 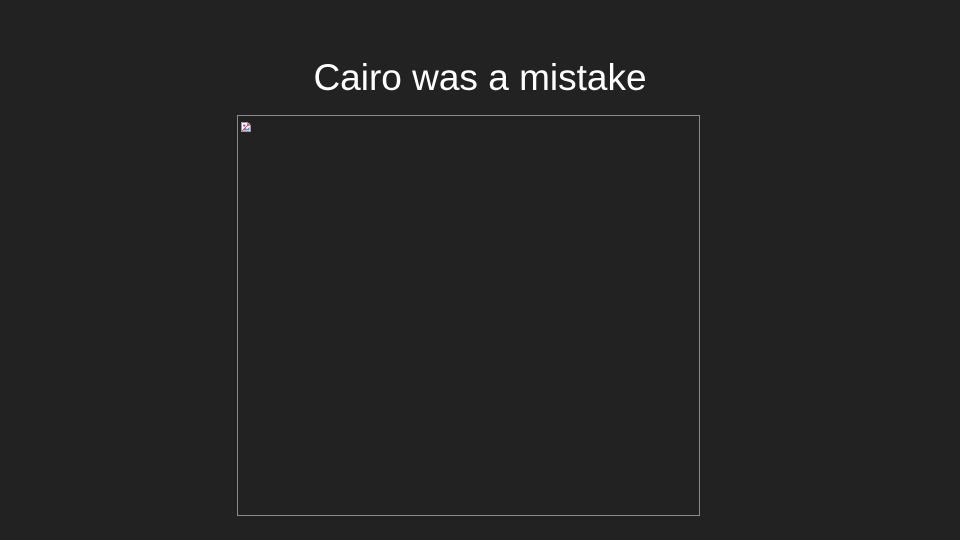 I want to click on broken-image-icon, so click(x=246, y=125).